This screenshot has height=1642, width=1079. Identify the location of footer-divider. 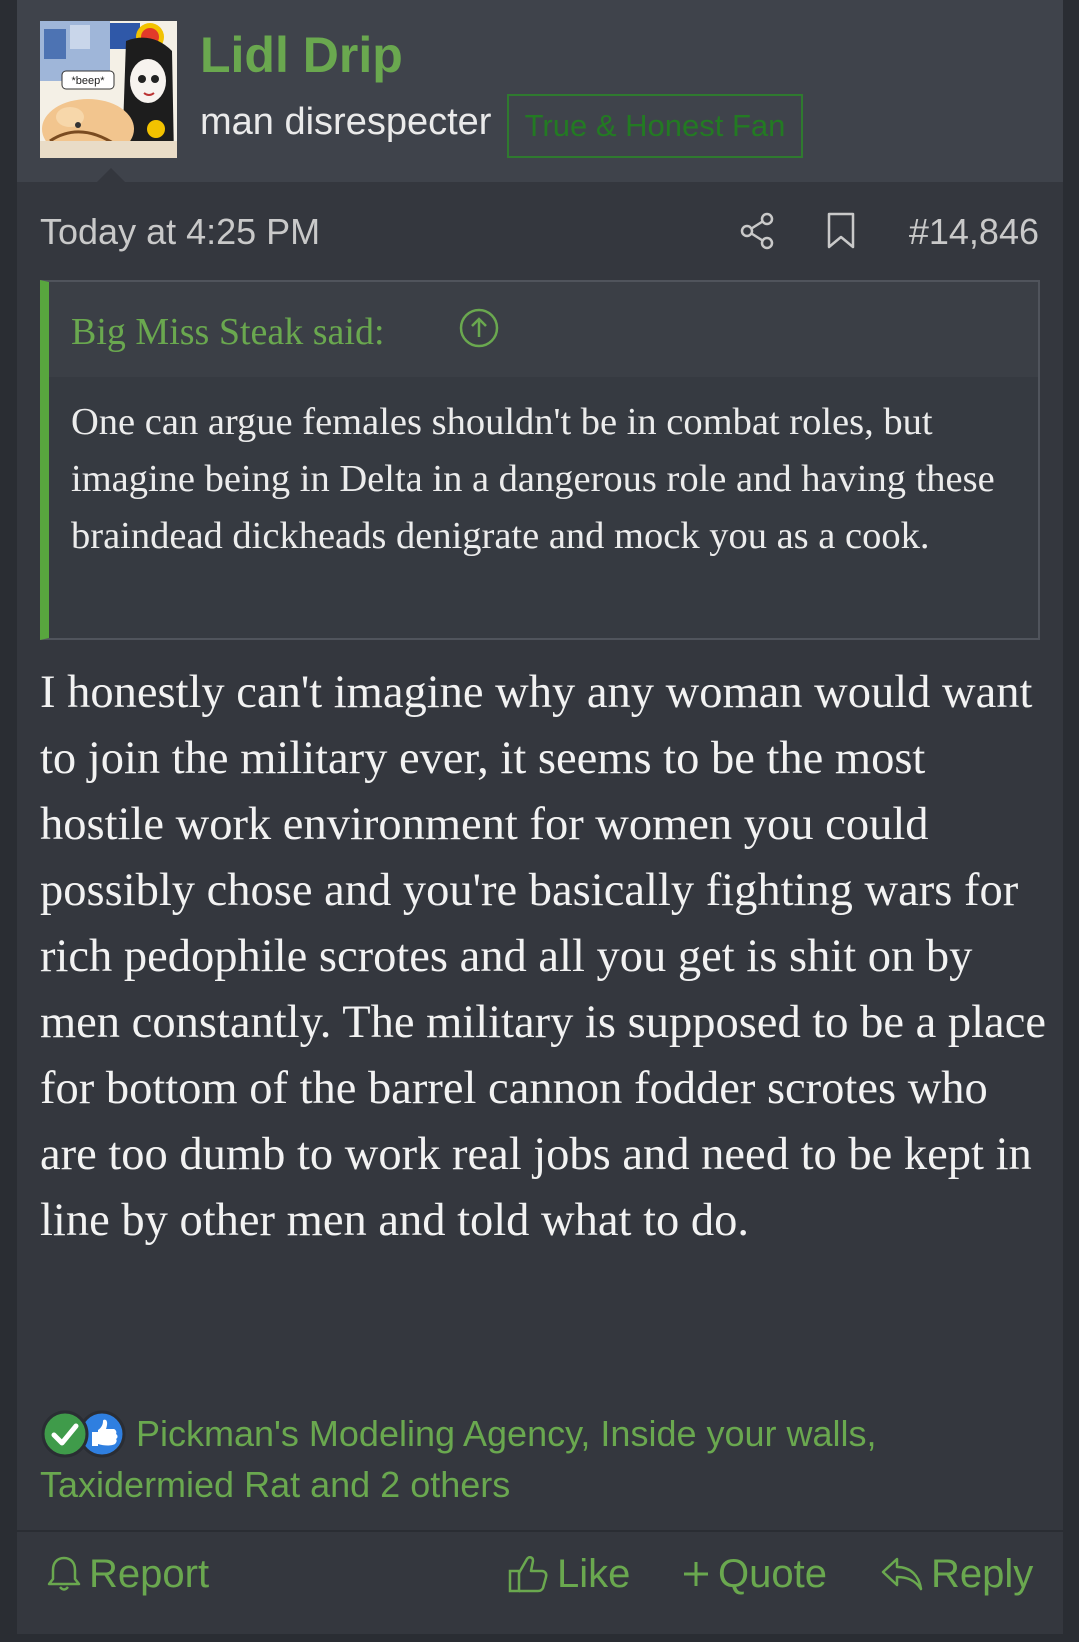
(540, 1531).